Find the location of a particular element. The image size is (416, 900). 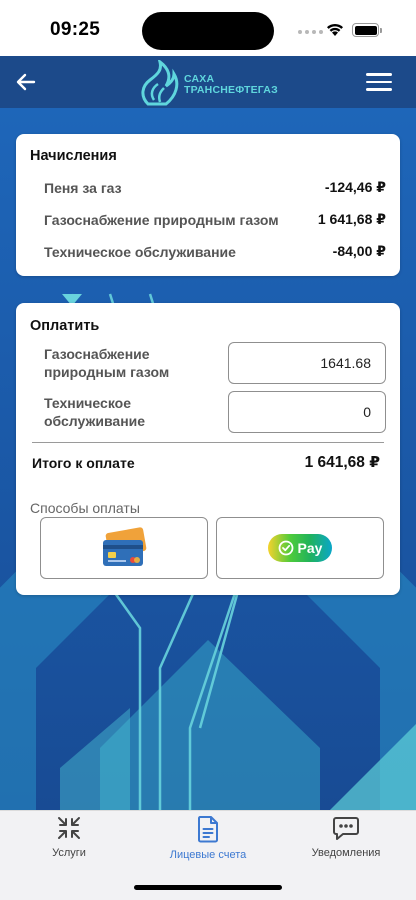

payment-item-row: Газоснабжение природным газом is located at coordinates (215, 363).